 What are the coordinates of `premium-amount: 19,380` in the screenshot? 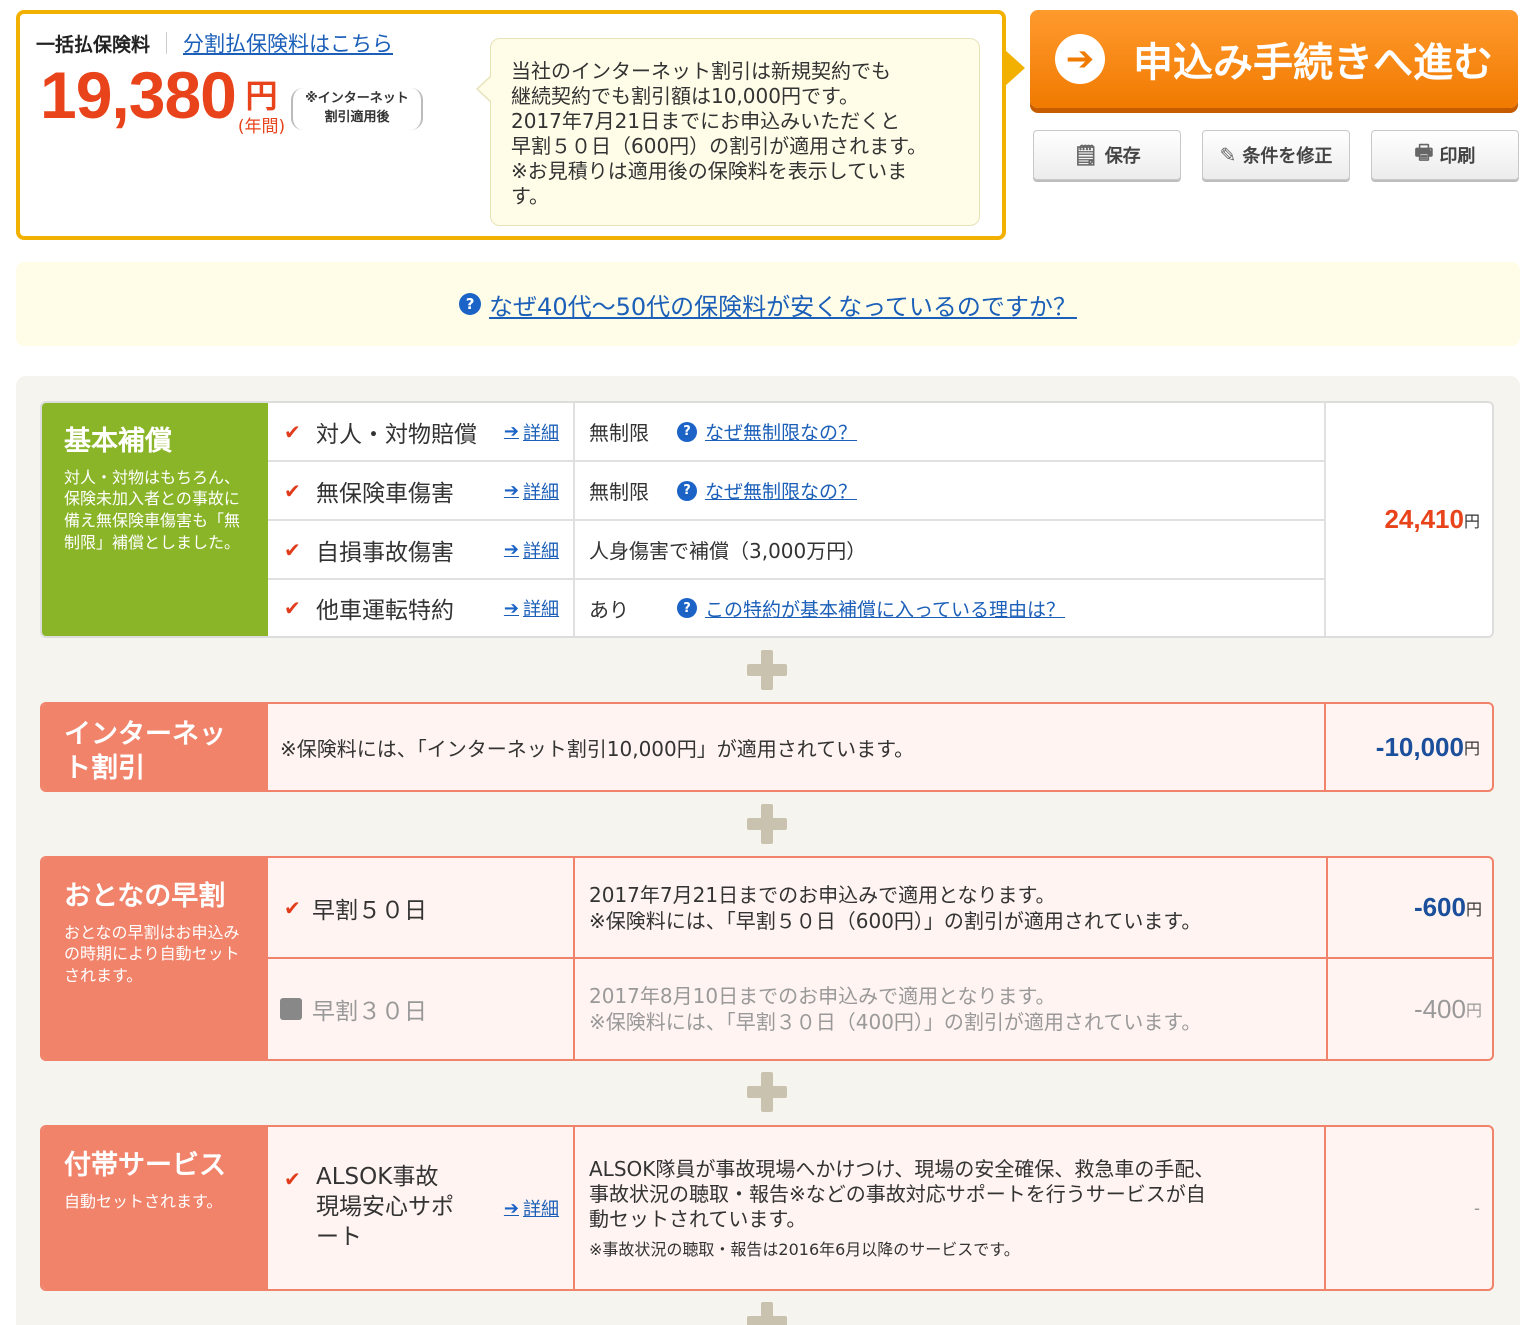 It's located at (138, 95).